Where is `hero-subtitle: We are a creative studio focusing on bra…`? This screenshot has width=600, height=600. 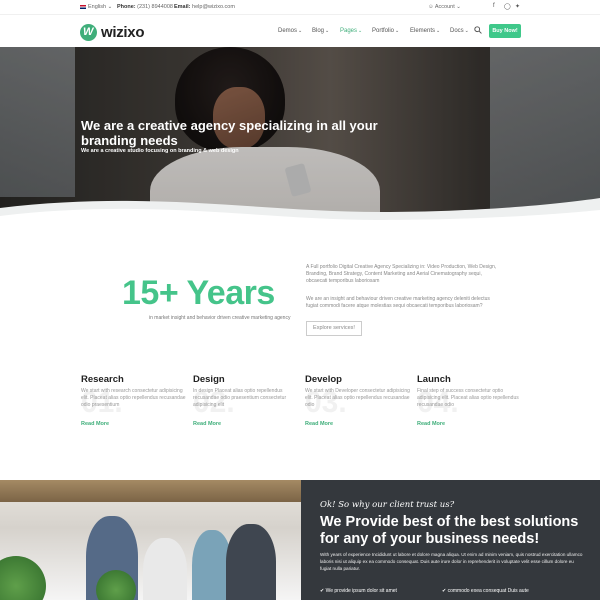 hero-subtitle: We are a creative studio focusing on bra… is located at coordinates (160, 151).